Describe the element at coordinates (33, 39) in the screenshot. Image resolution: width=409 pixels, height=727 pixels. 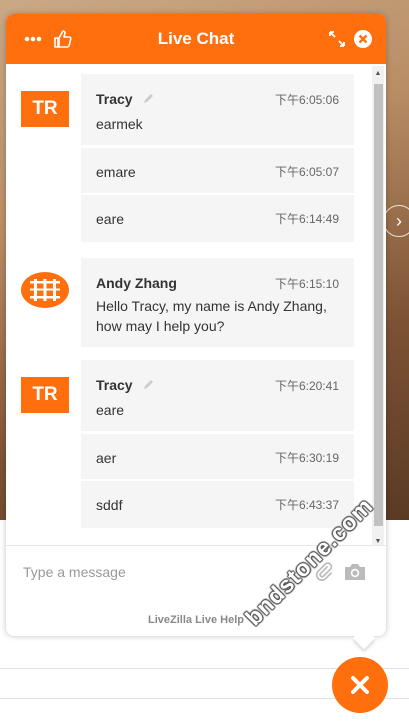
I see `more-options-icon` at that location.